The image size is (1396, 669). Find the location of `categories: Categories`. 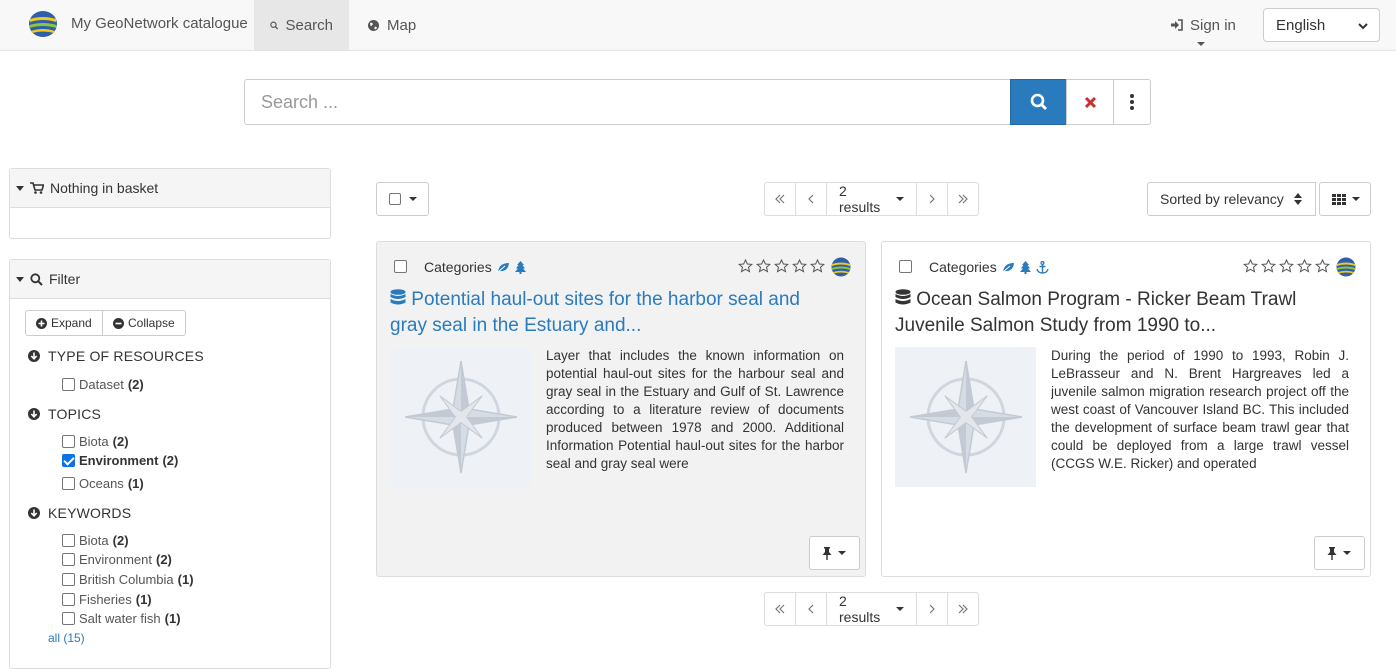

categories: Categories is located at coordinates (989, 267).